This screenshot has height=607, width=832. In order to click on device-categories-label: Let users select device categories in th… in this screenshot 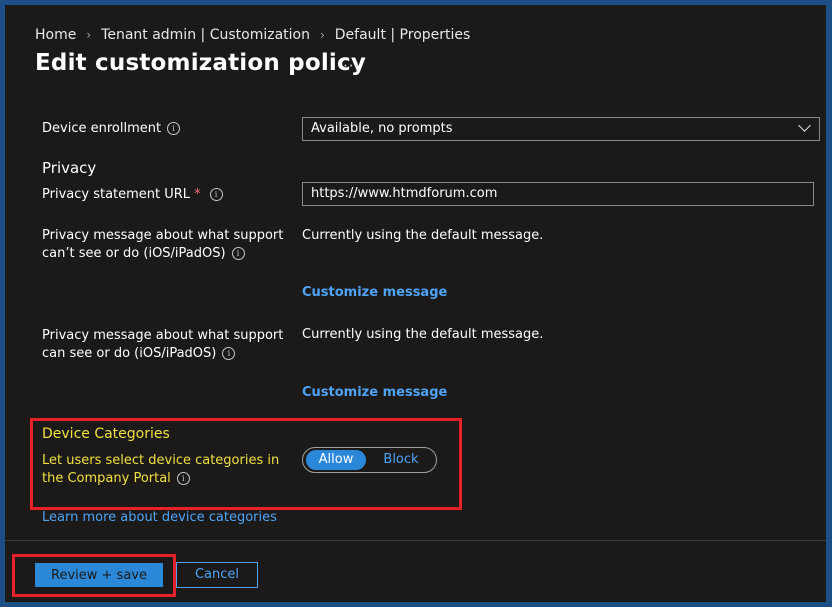, I will do `click(164, 470)`.